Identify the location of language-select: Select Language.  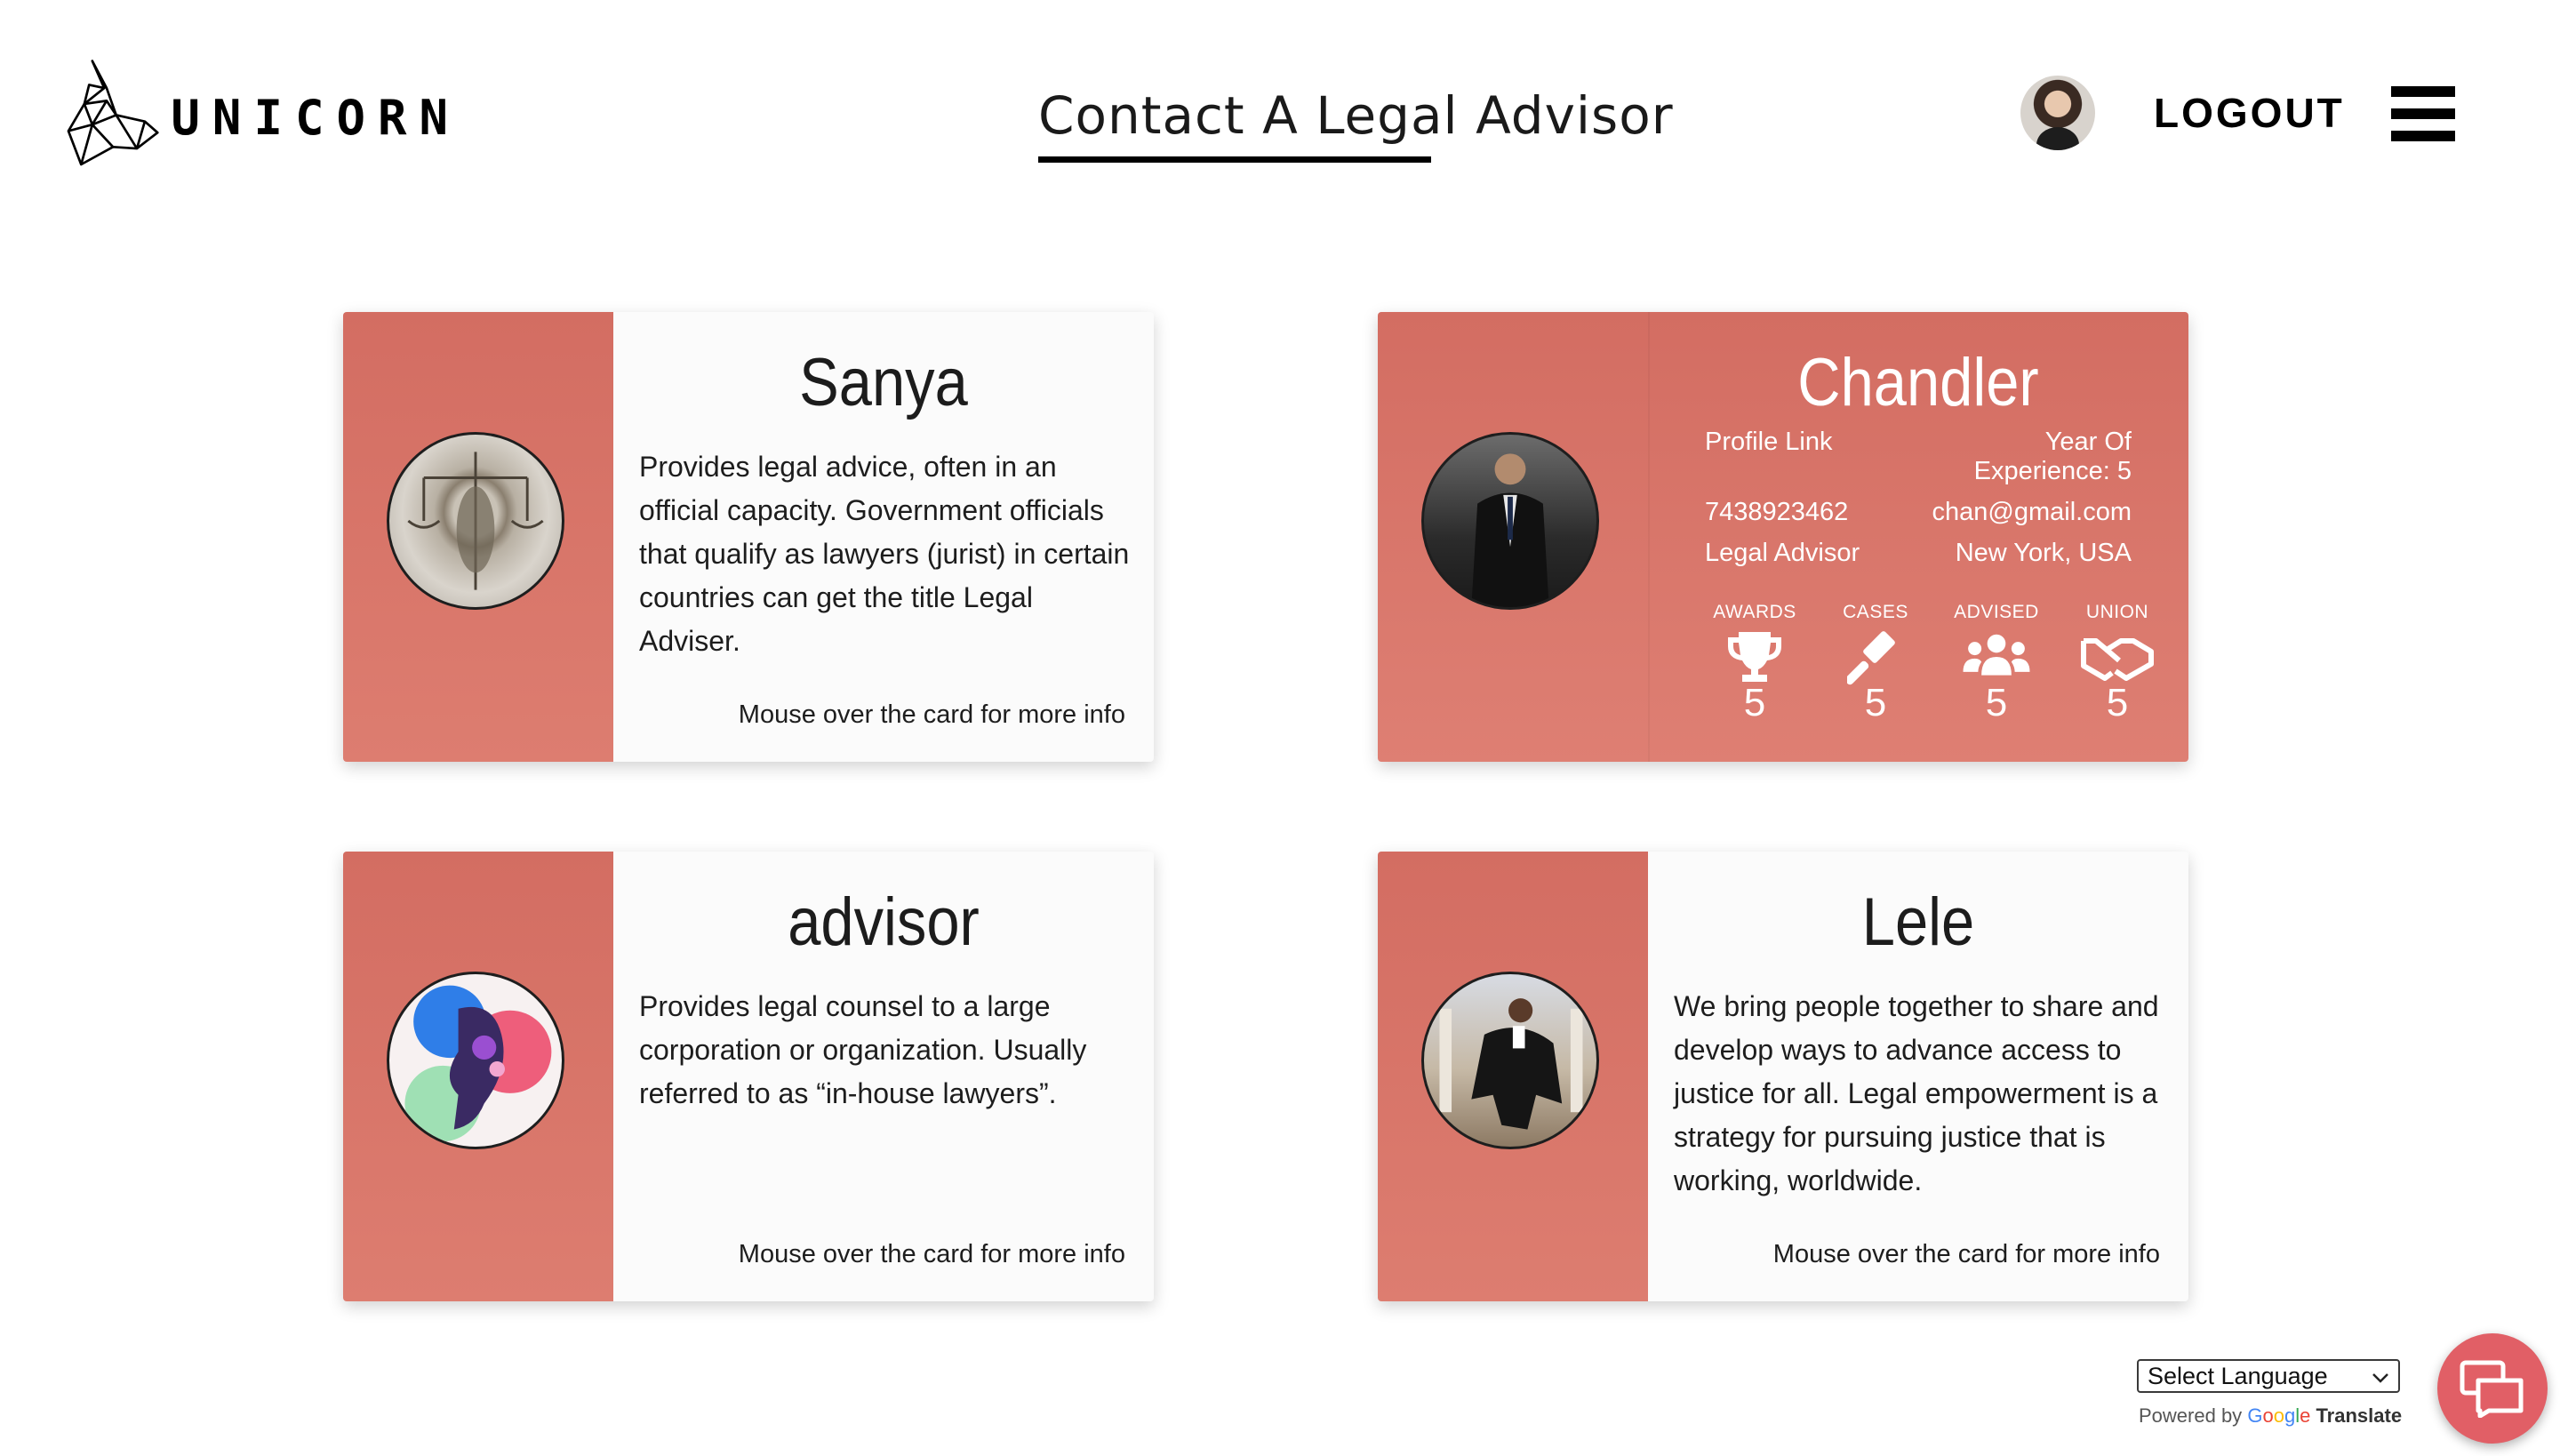
(2268, 1376).